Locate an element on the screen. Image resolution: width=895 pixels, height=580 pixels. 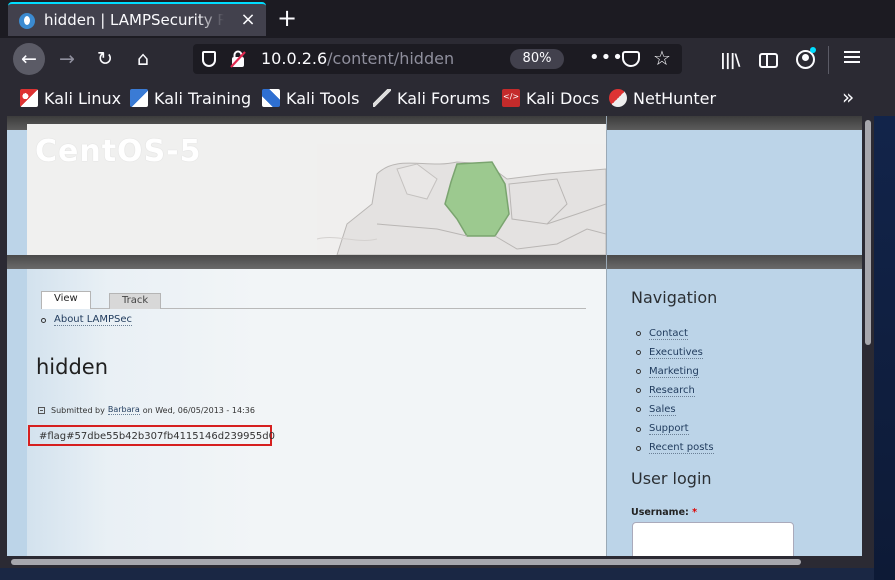
home-button: ⌂ is located at coordinates (143, 59).